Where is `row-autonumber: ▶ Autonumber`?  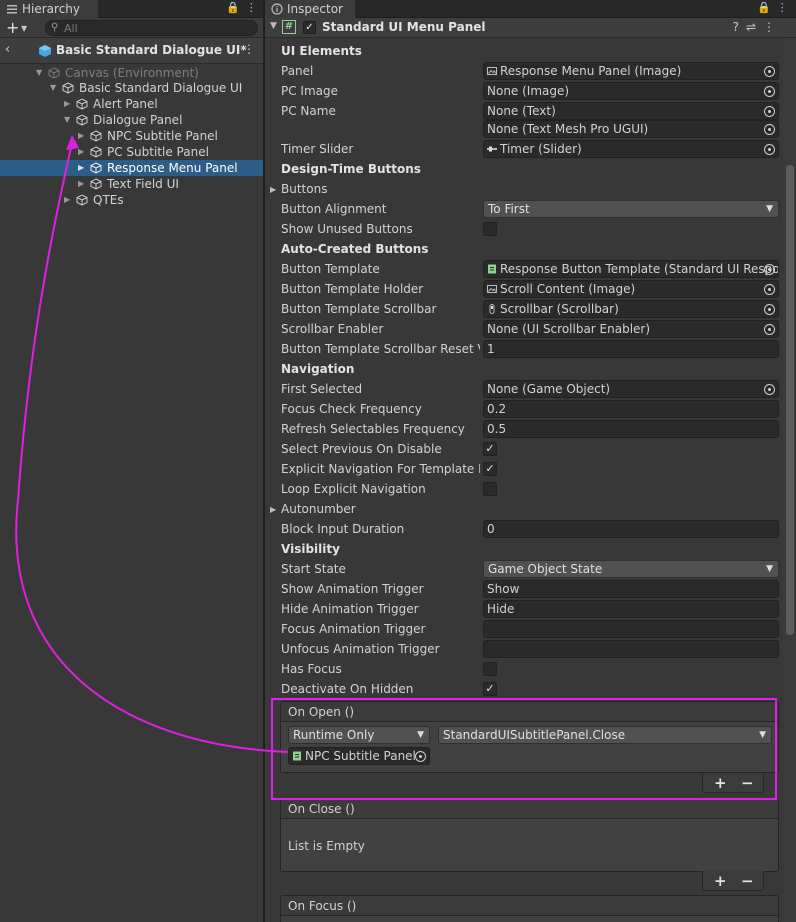
row-autonumber: ▶ Autonumber is located at coordinates (525, 509).